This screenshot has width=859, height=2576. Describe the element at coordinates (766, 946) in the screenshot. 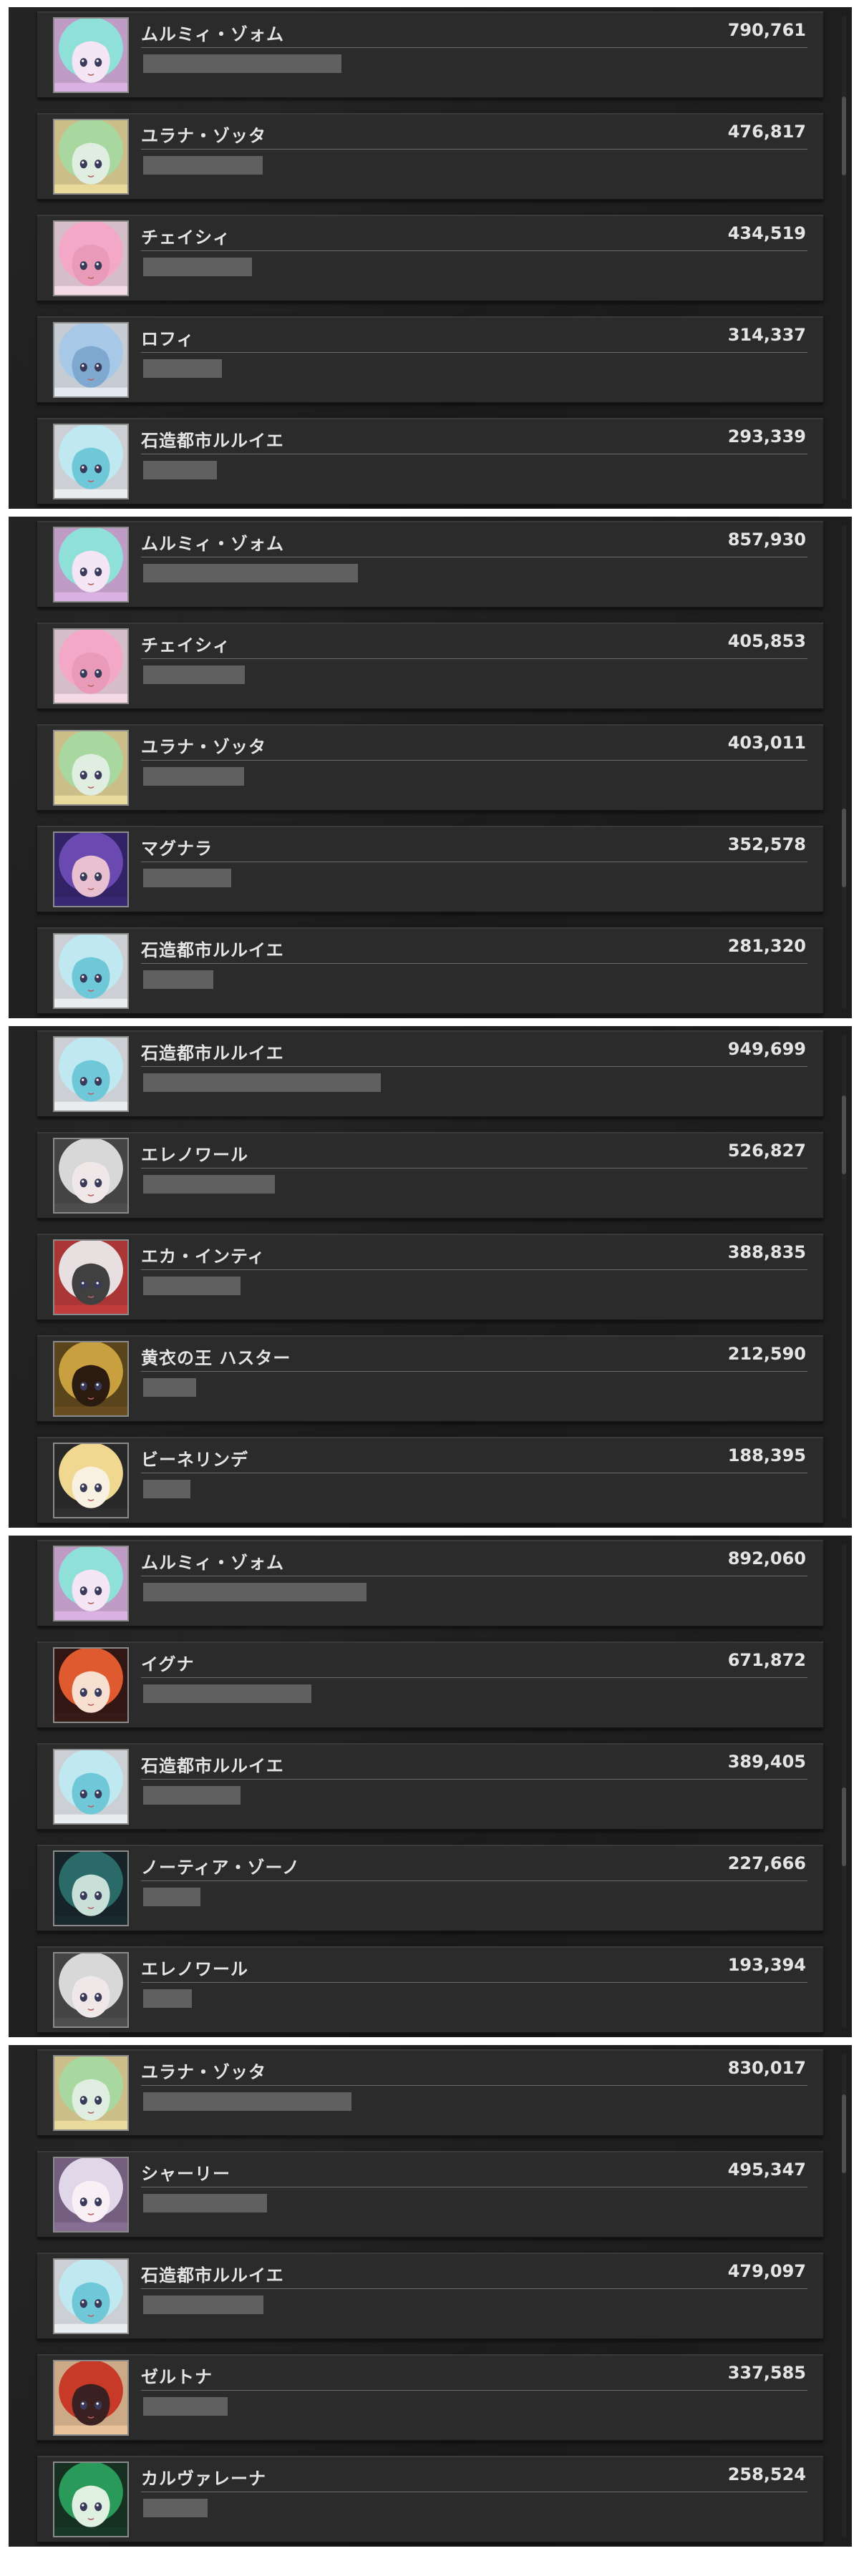

I see `score-value: 281,320` at that location.